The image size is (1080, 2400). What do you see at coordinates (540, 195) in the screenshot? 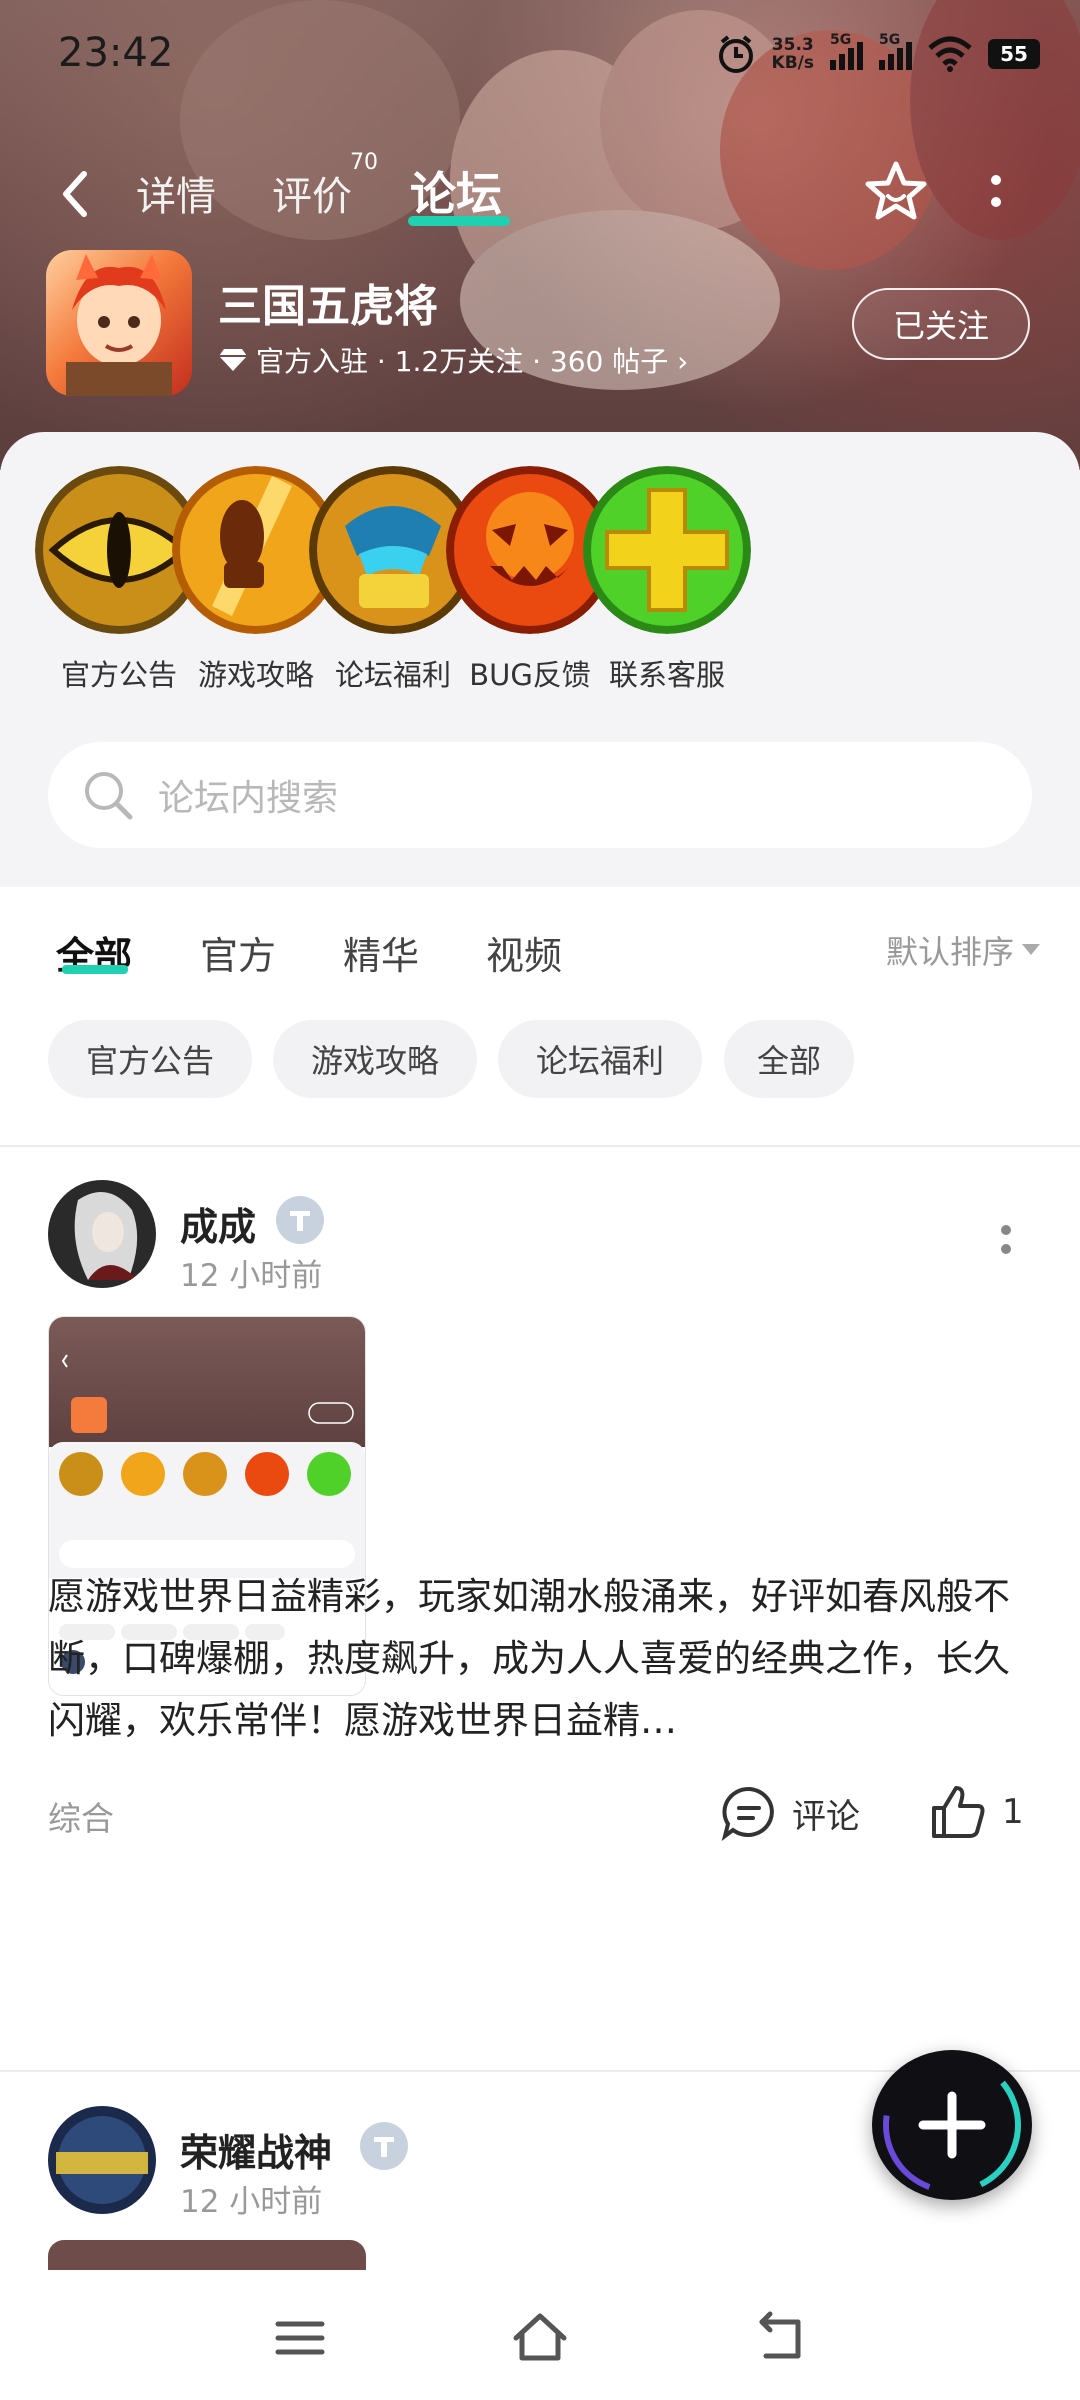
I see `top-nav: 详情 评价 70 论坛` at bounding box center [540, 195].